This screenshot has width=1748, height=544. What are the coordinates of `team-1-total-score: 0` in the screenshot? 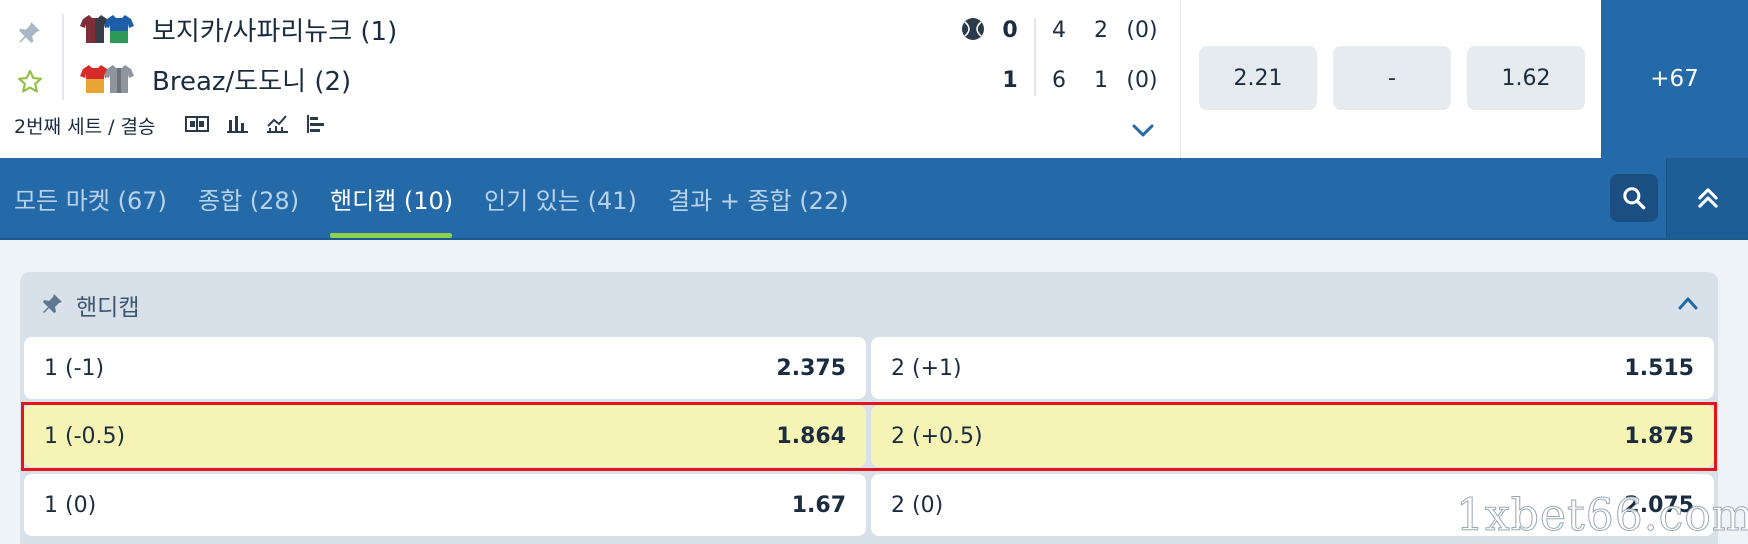 It's located at (1010, 30).